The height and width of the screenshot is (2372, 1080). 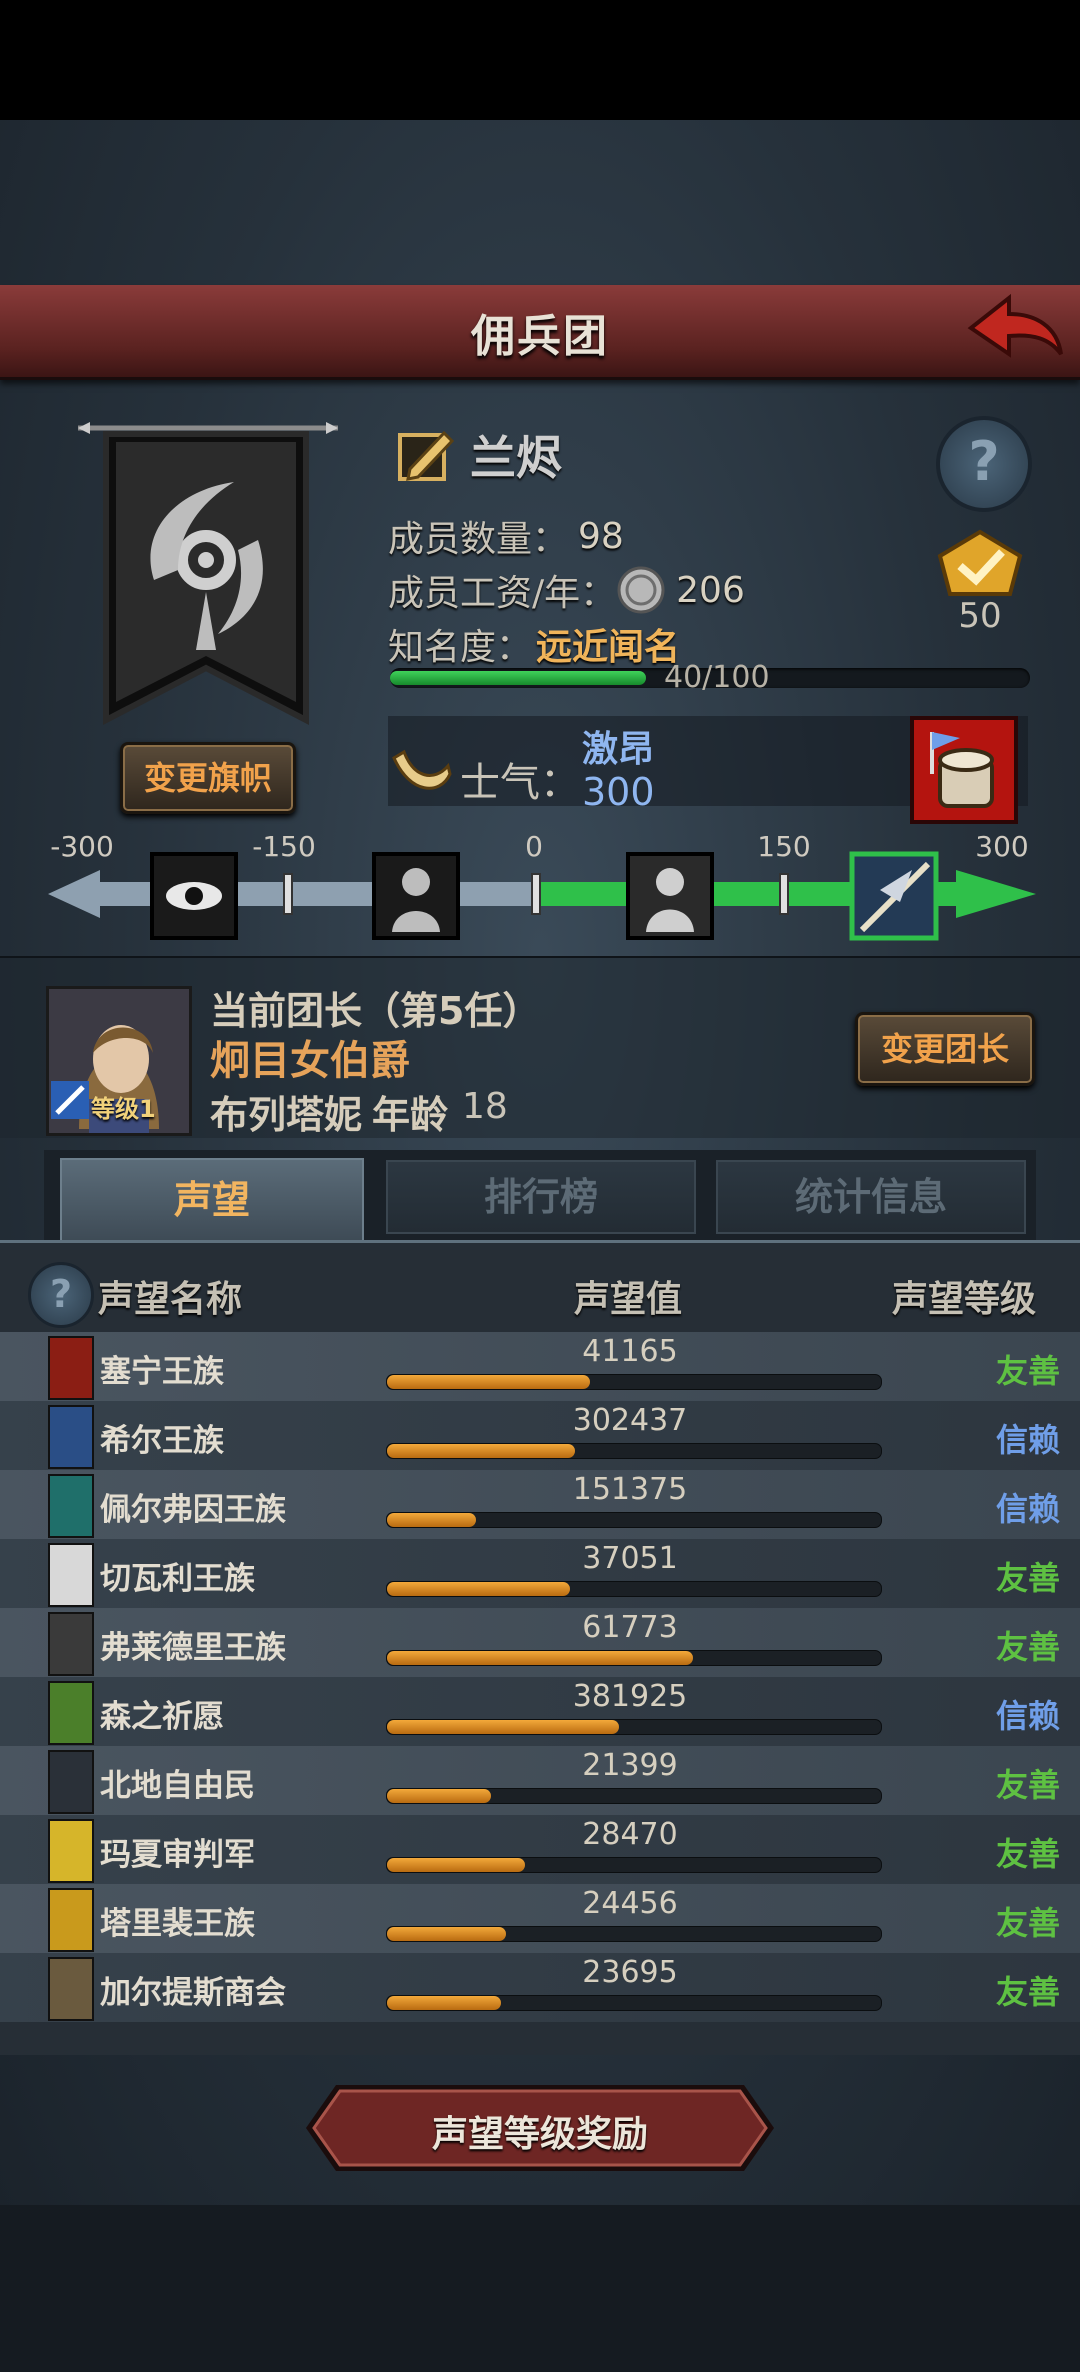 I want to click on scale-tick-label: 0, so click(x=534, y=846).